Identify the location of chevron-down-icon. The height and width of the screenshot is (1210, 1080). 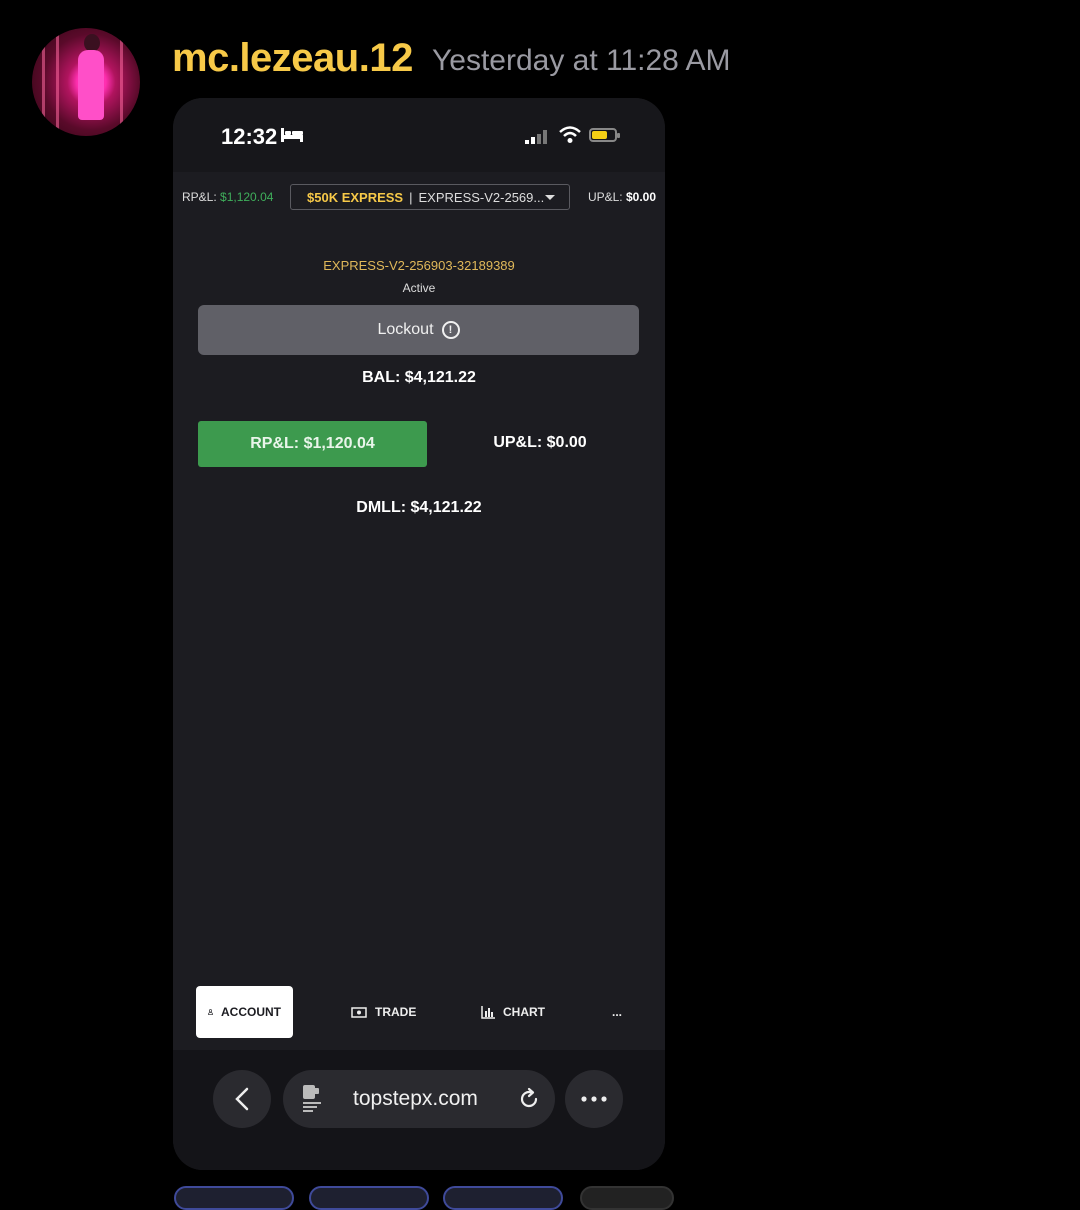
(550, 197).